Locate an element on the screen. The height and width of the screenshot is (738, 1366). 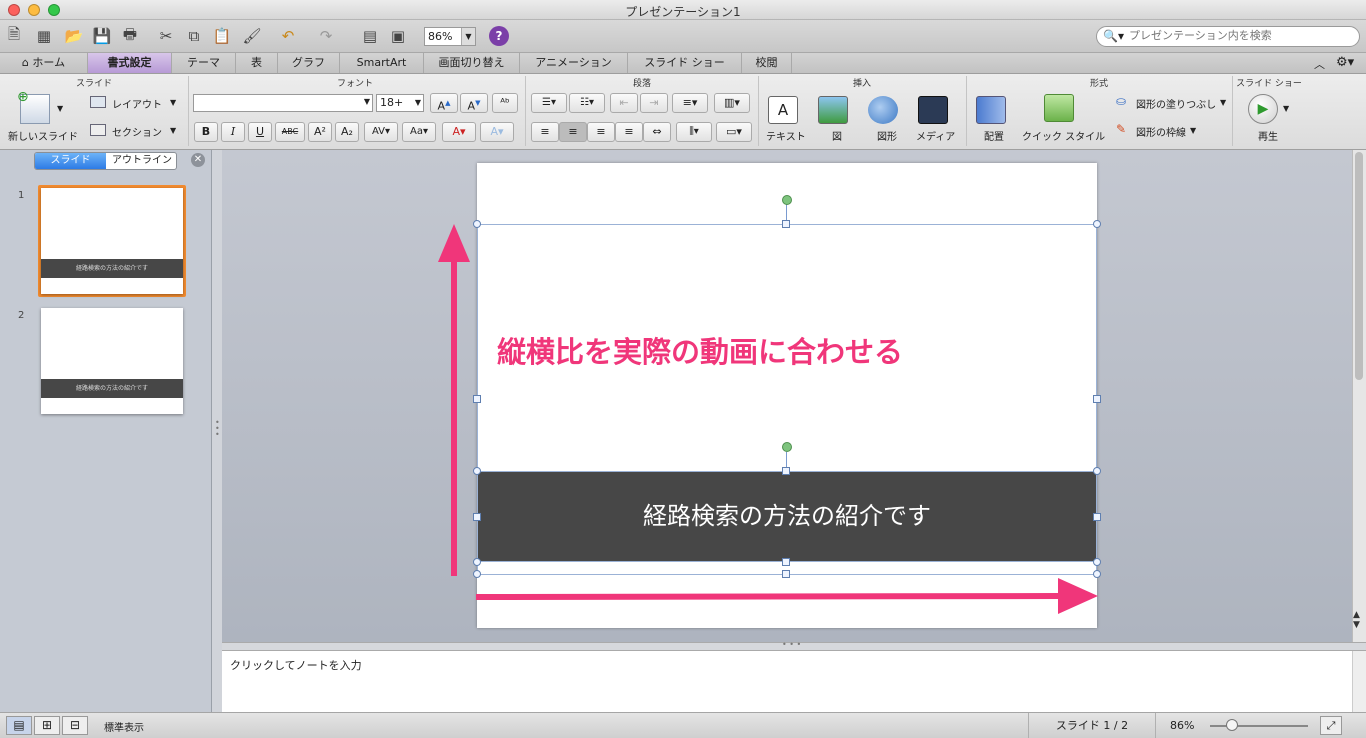
font-size-field: 18+ ▼ is located at coordinates (400, 103).